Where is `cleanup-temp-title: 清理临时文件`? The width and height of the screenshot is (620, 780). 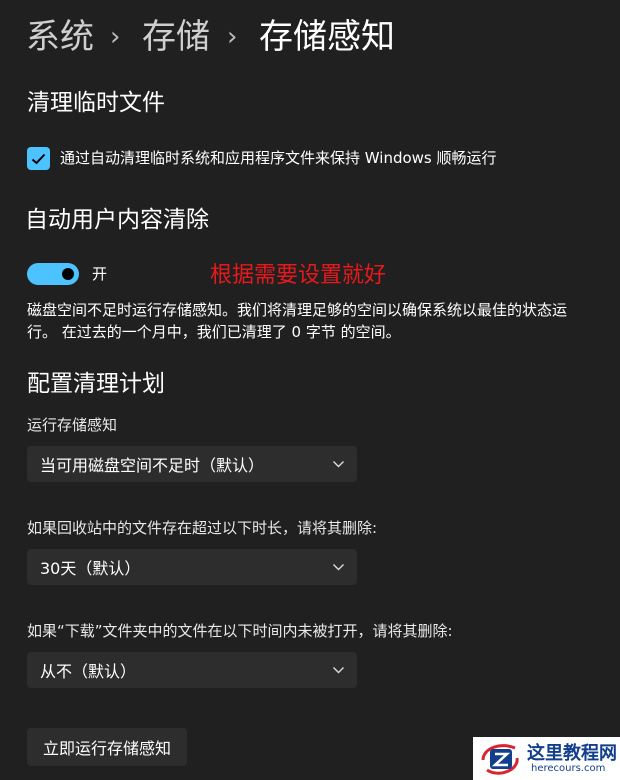 cleanup-temp-title: 清理临时文件 is located at coordinates (96, 103).